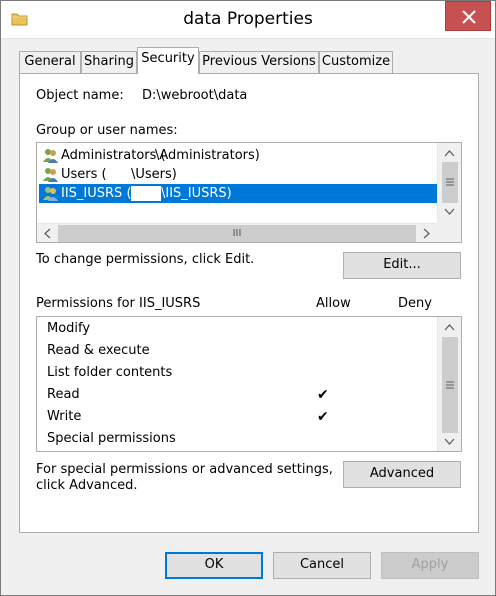 The height and width of the screenshot is (596, 496). Describe the element at coordinates (110, 372) in the screenshot. I see `permission-row-list-folder-contents: List folder contents` at that location.